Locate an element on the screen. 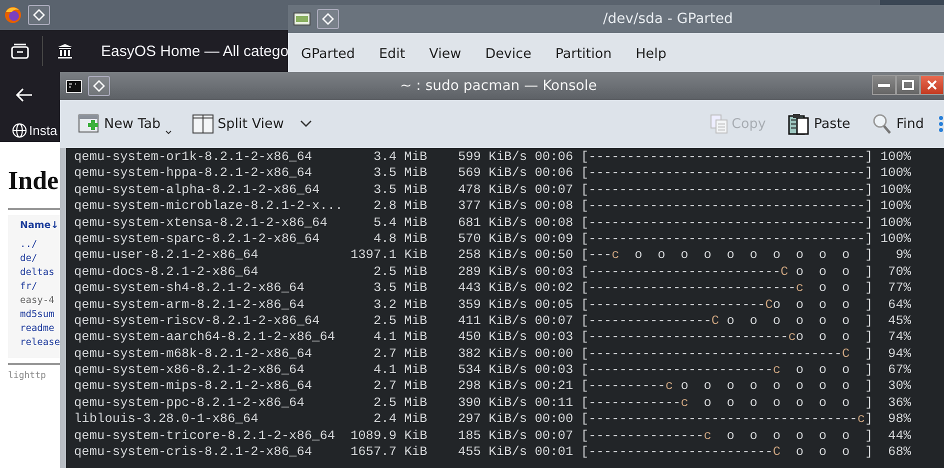 This screenshot has width=944, height=468. maximize-button is located at coordinates (908, 85).